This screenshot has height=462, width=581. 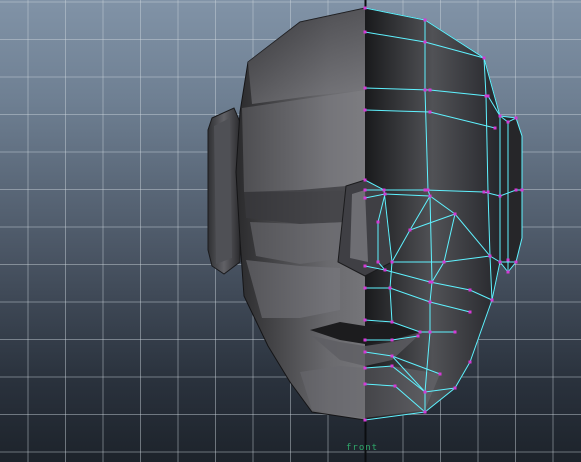 What do you see at coordinates (359, 226) in the screenshot?
I see `nose-bridge-highlight` at bounding box center [359, 226].